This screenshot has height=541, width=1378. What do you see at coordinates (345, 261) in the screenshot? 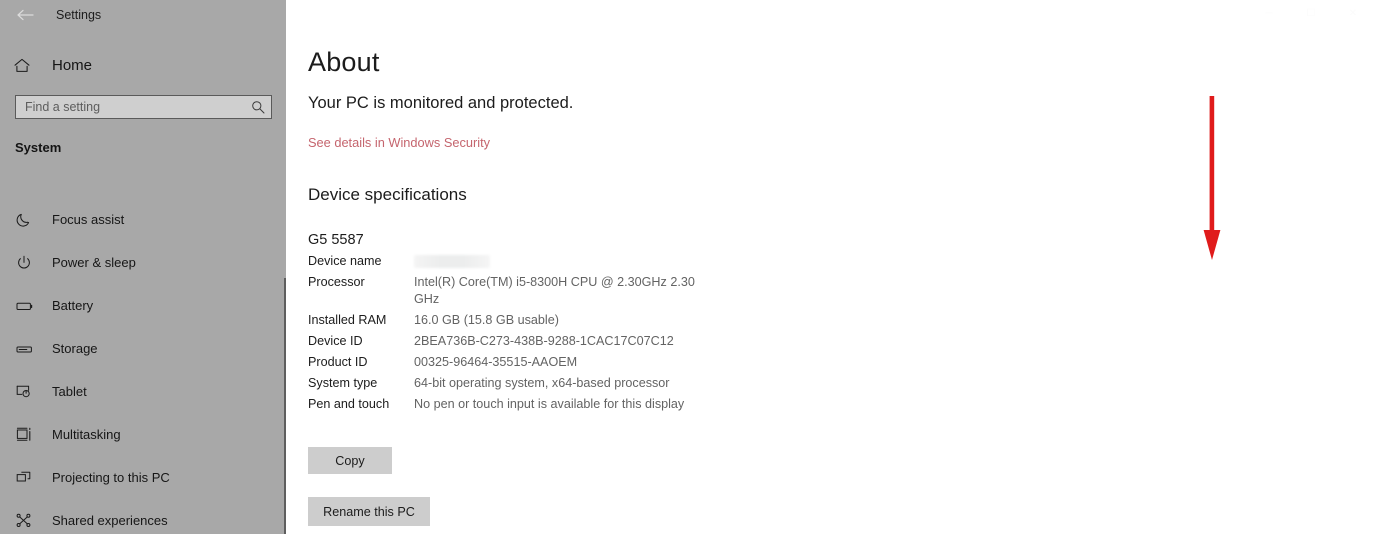
I see `spec-key: Device name` at bounding box center [345, 261].